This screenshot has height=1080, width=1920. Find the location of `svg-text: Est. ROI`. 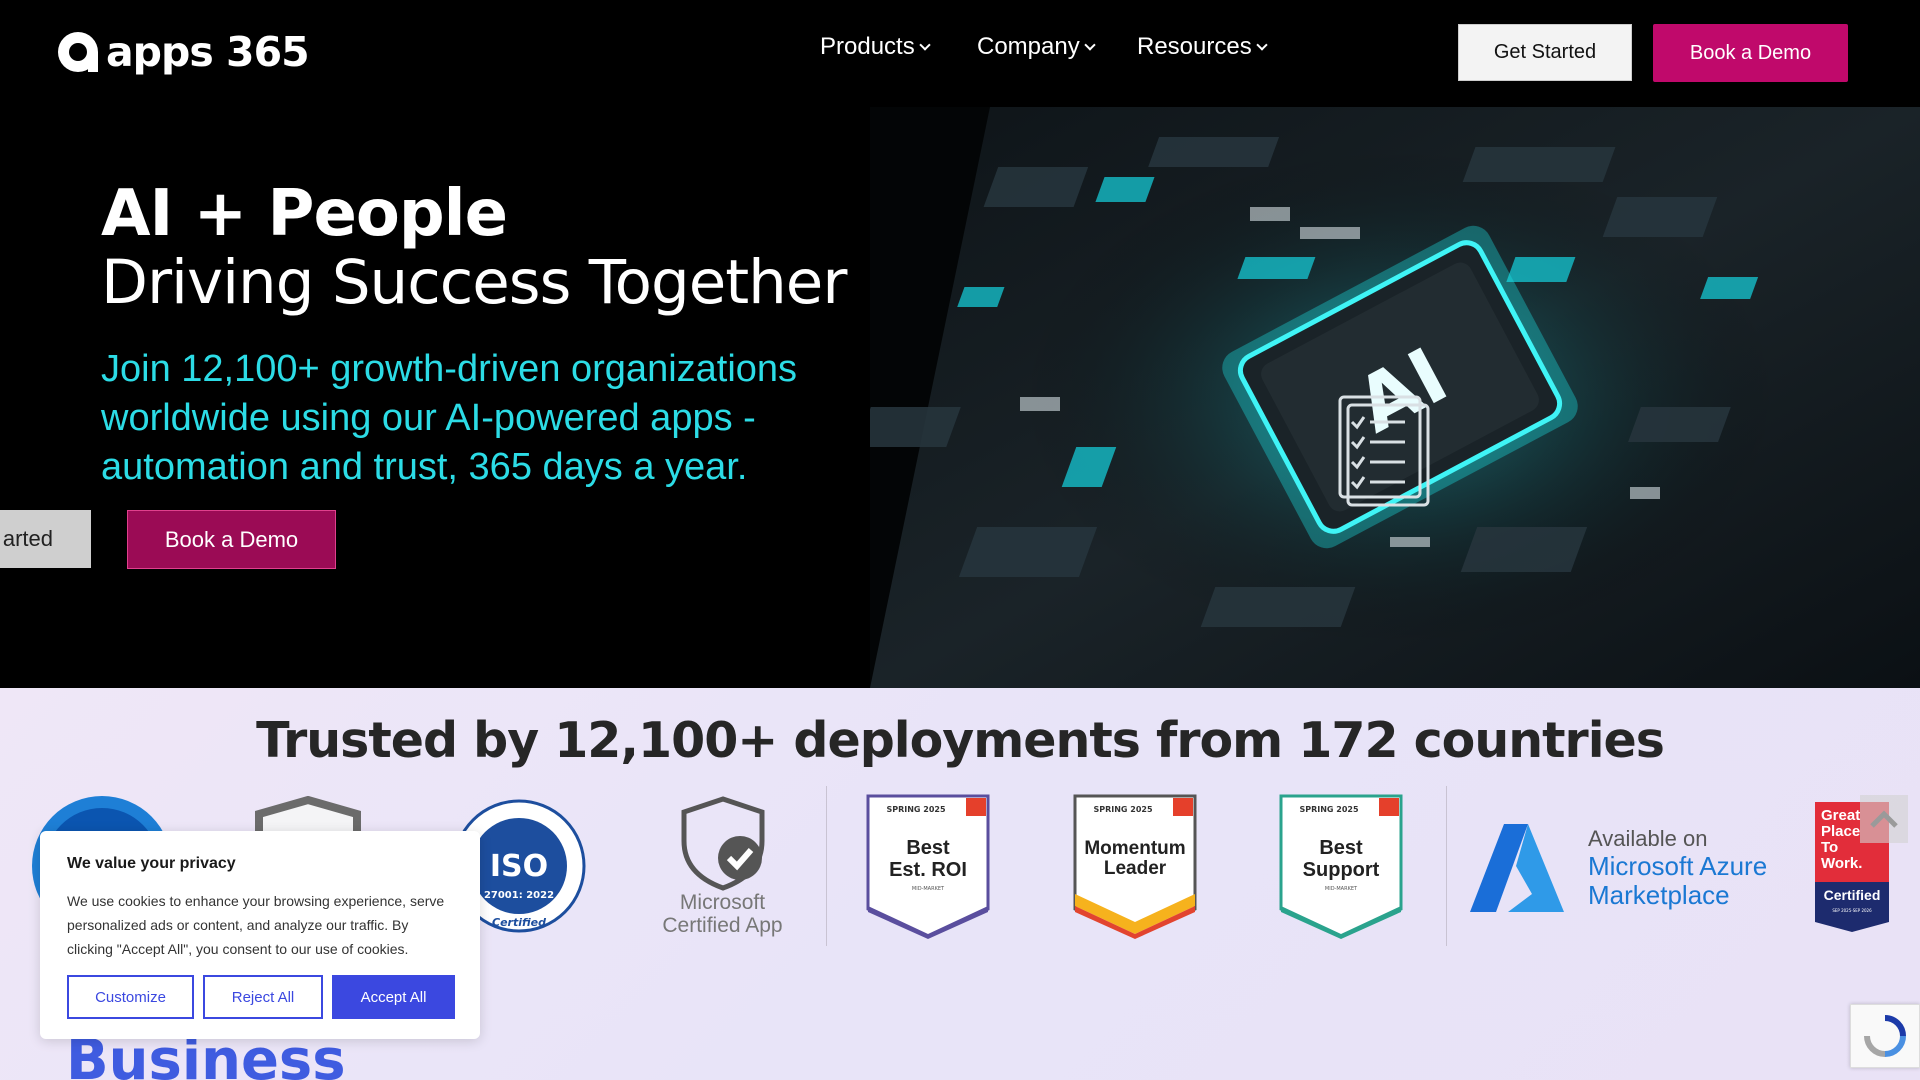

svg-text: Est. ROI is located at coordinates (928, 870).